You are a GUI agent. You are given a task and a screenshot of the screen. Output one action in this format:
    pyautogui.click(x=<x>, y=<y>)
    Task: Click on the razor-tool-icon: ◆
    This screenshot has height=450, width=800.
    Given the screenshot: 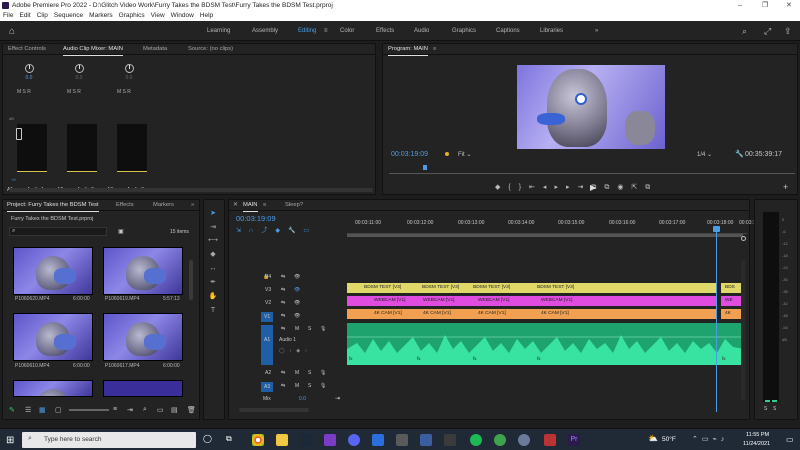 What is the action you would take?
    pyautogui.click(x=213, y=255)
    